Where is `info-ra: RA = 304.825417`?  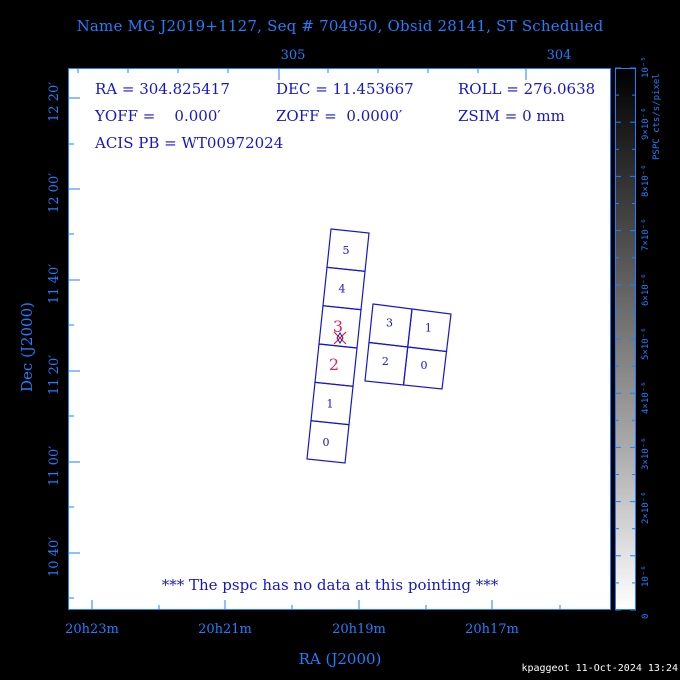
info-ra: RA = 304.825417 is located at coordinates (162, 89).